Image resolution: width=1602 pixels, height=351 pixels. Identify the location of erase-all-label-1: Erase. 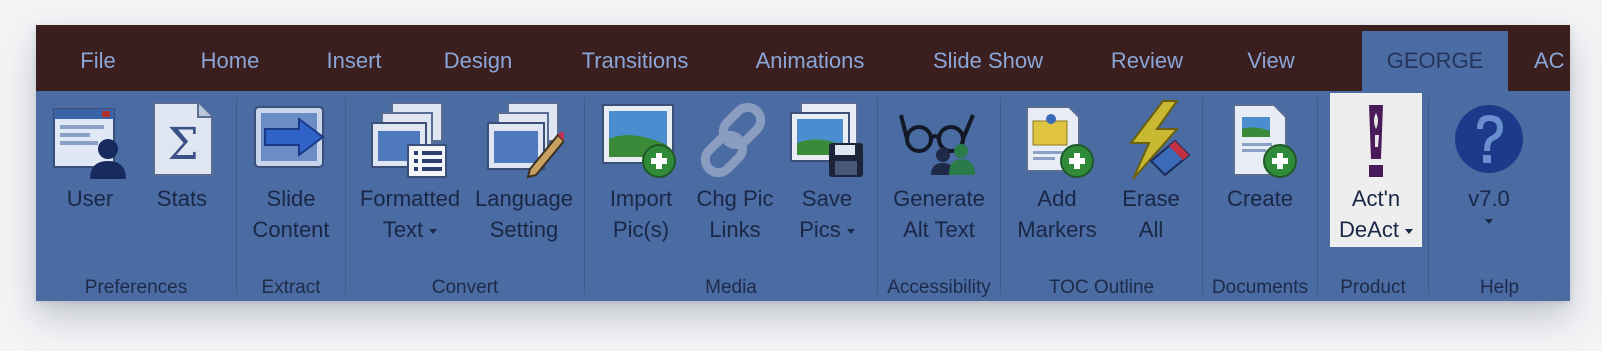
(1151, 198).